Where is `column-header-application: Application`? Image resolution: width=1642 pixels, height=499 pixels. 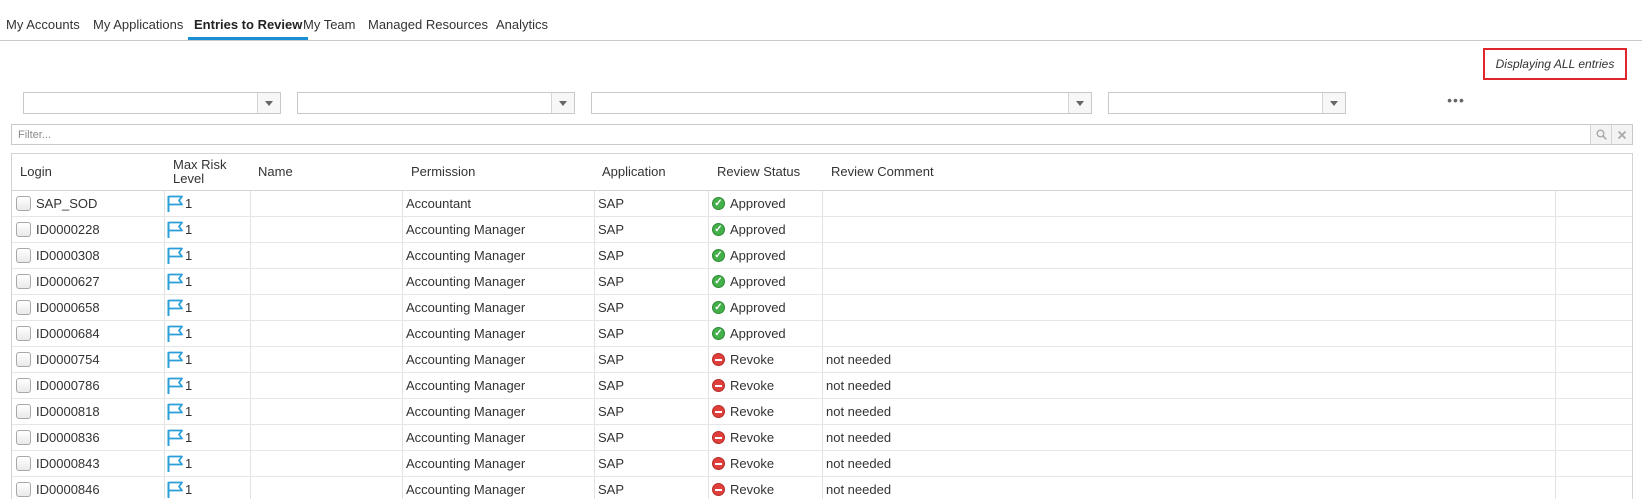 column-header-application: Application is located at coordinates (634, 172).